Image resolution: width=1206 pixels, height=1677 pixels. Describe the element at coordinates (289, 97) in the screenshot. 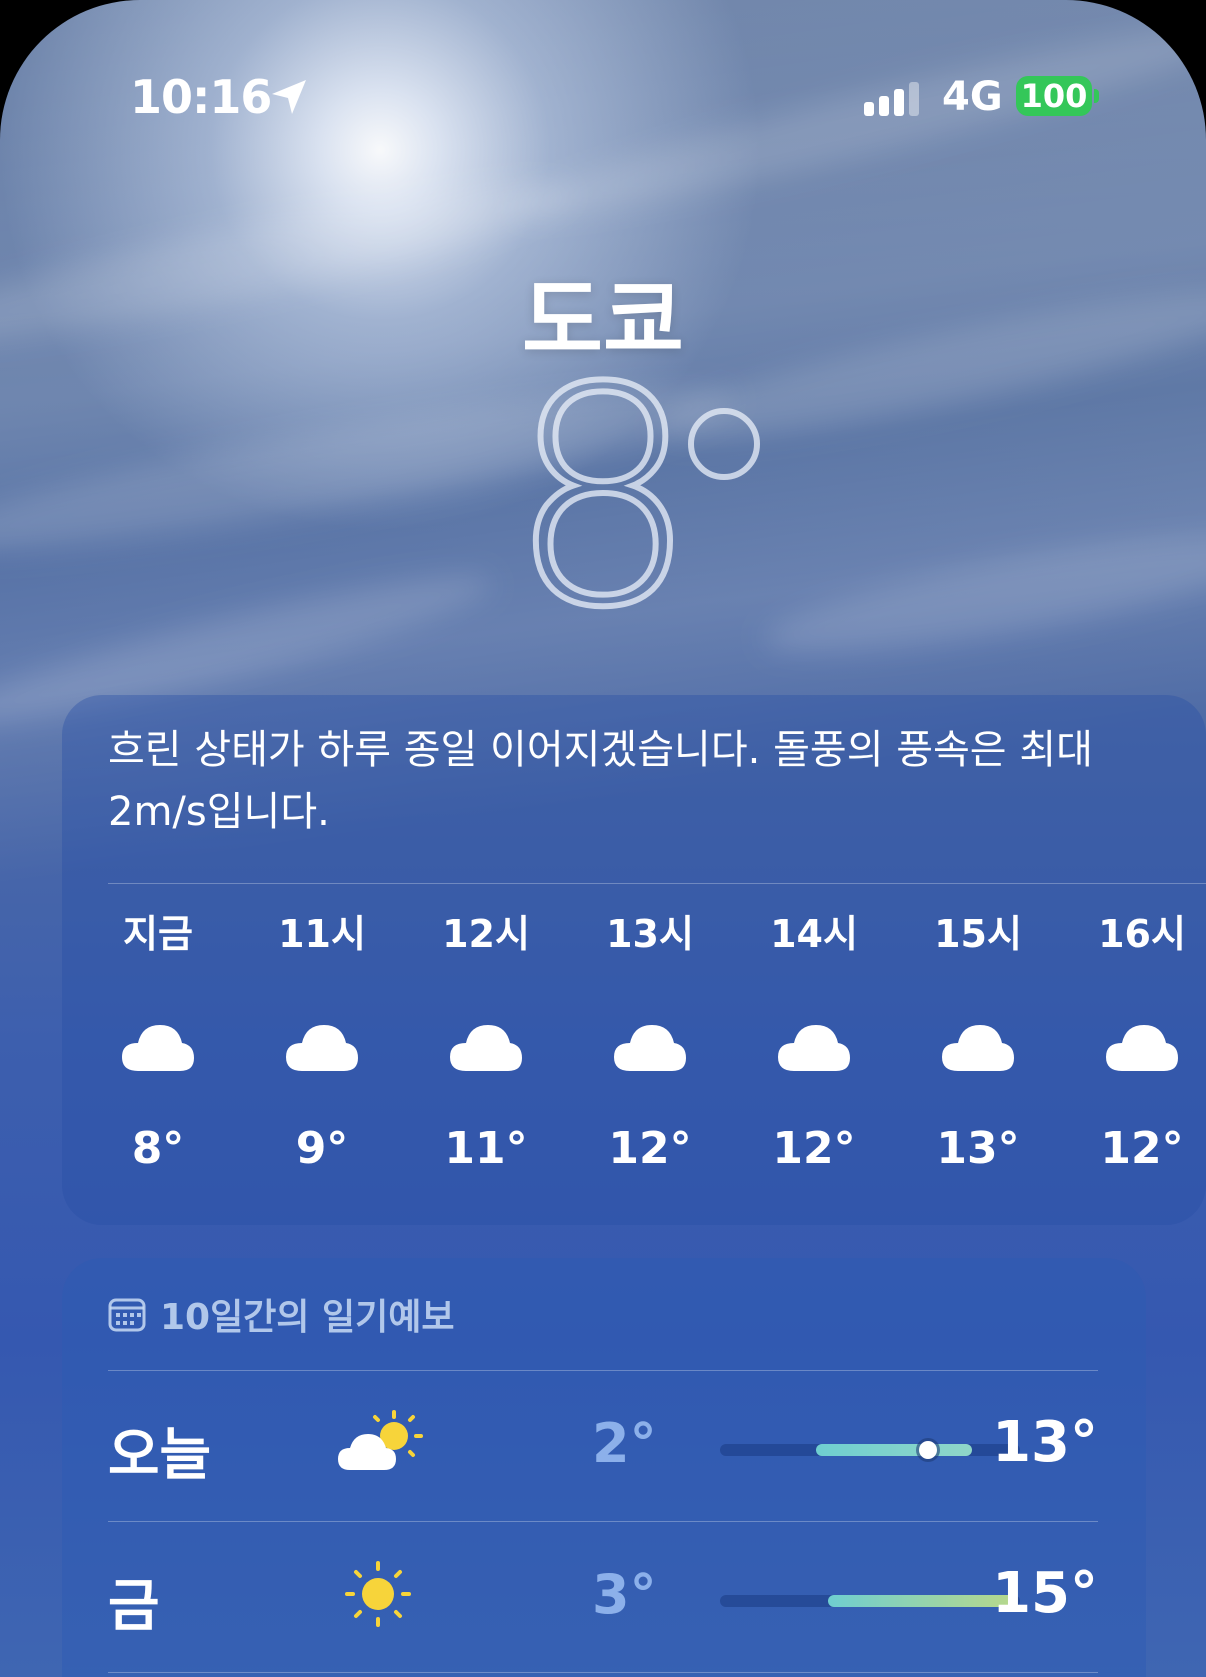

I see `location-arrow-icon` at that location.